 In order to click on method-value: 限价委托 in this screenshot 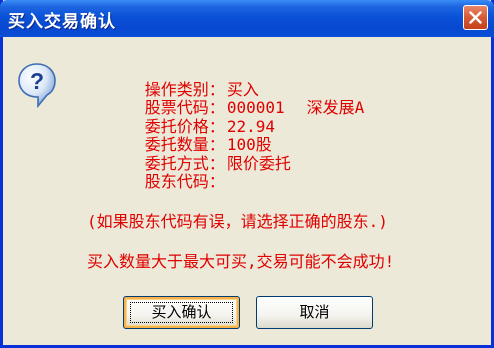, I will do `click(258, 163)`.